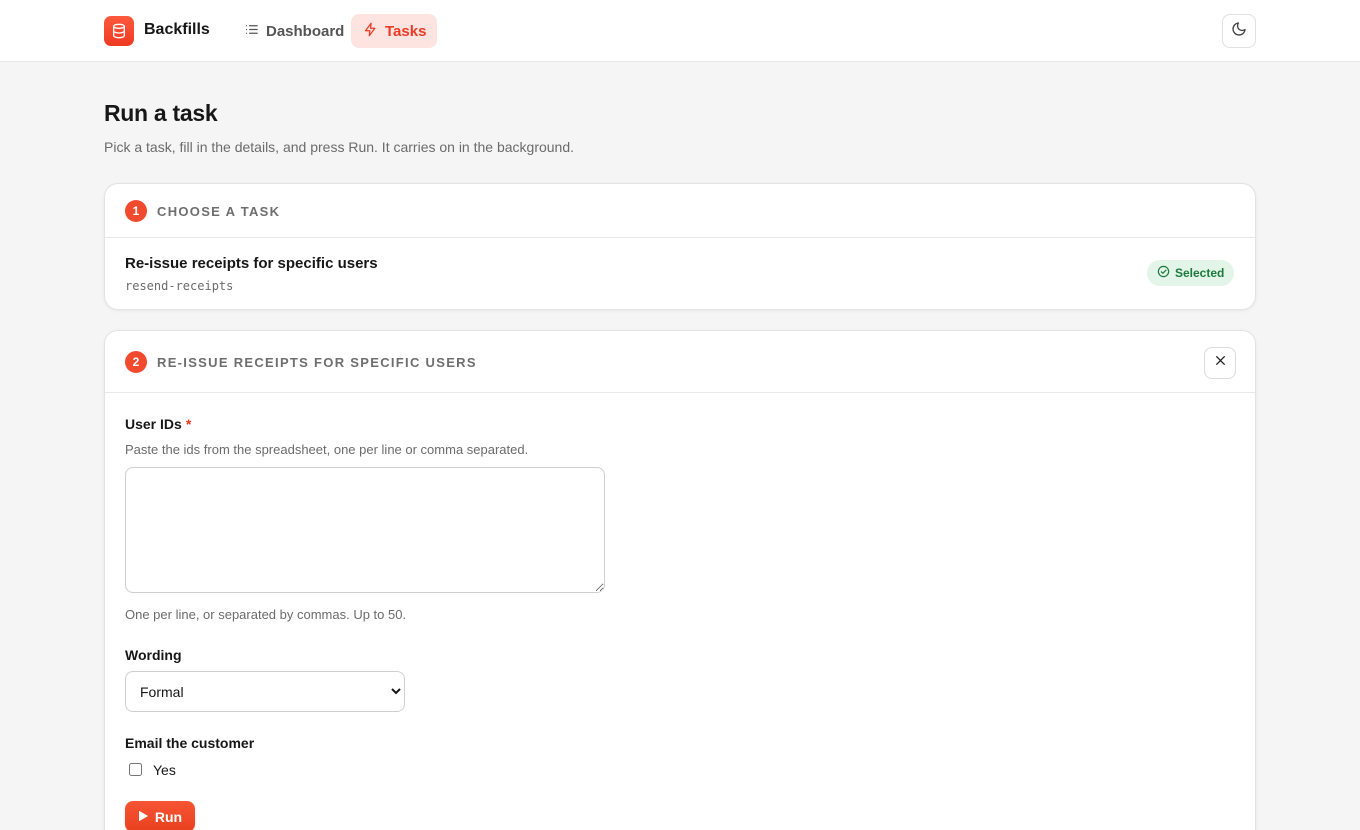 The width and height of the screenshot is (1360, 830). Describe the element at coordinates (168, 816) in the screenshot. I see `run-button-label: Run` at that location.